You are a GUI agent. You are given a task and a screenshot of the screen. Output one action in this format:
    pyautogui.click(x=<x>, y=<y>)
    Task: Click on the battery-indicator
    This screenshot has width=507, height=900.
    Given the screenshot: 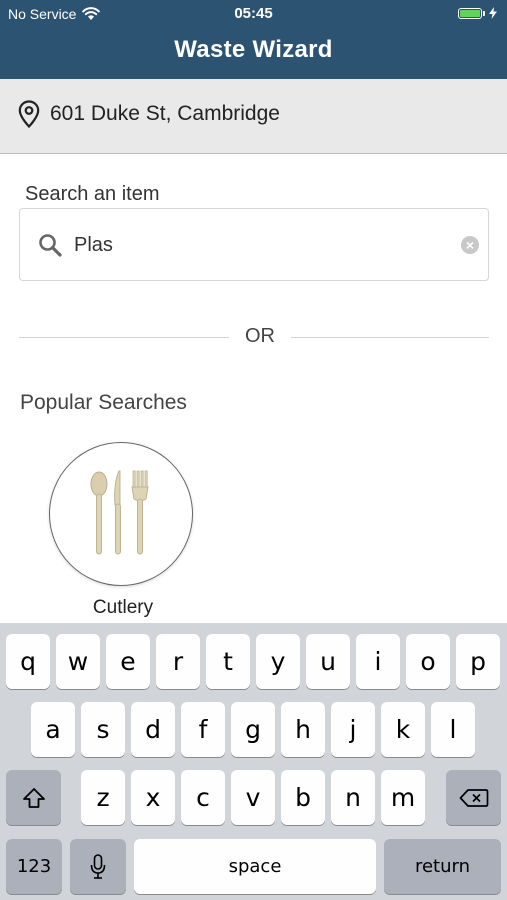 What is the action you would take?
    pyautogui.click(x=477, y=13)
    